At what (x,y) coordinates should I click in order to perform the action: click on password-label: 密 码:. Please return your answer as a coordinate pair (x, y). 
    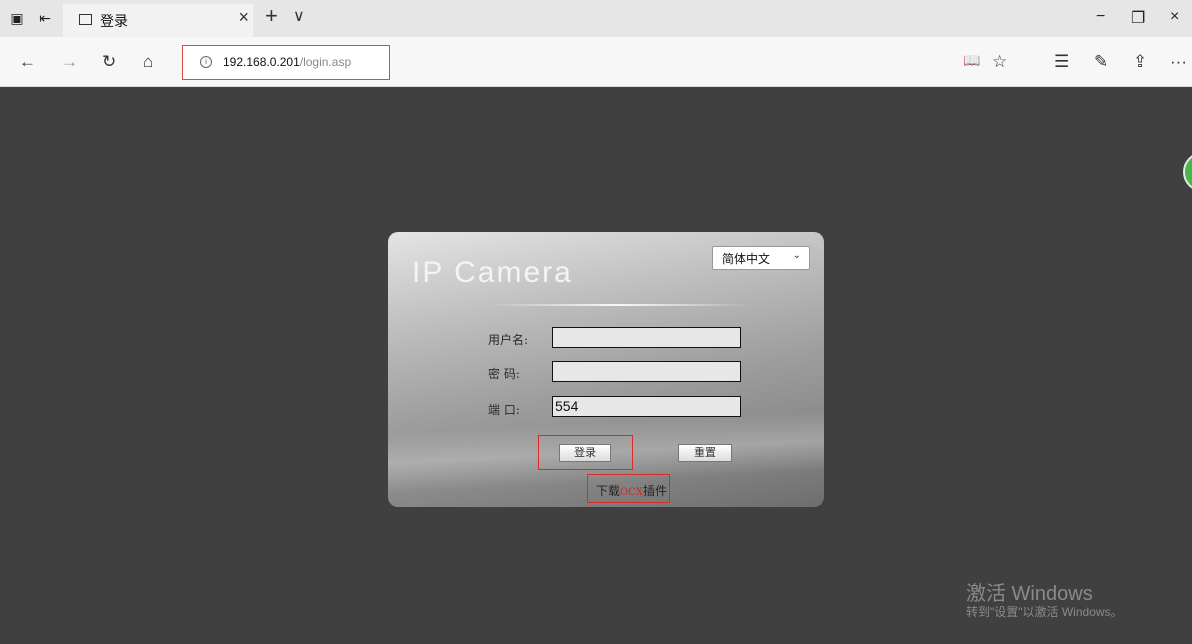
    Looking at the image, I should click on (504, 374).